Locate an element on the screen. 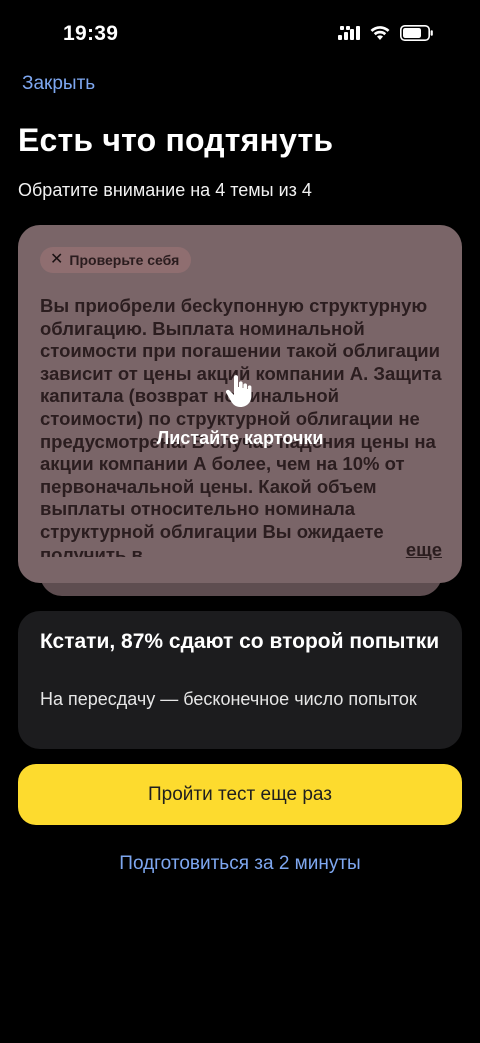 Image resolution: width=480 pixels, height=1043 pixels. more-link: еще is located at coordinates (409, 550).